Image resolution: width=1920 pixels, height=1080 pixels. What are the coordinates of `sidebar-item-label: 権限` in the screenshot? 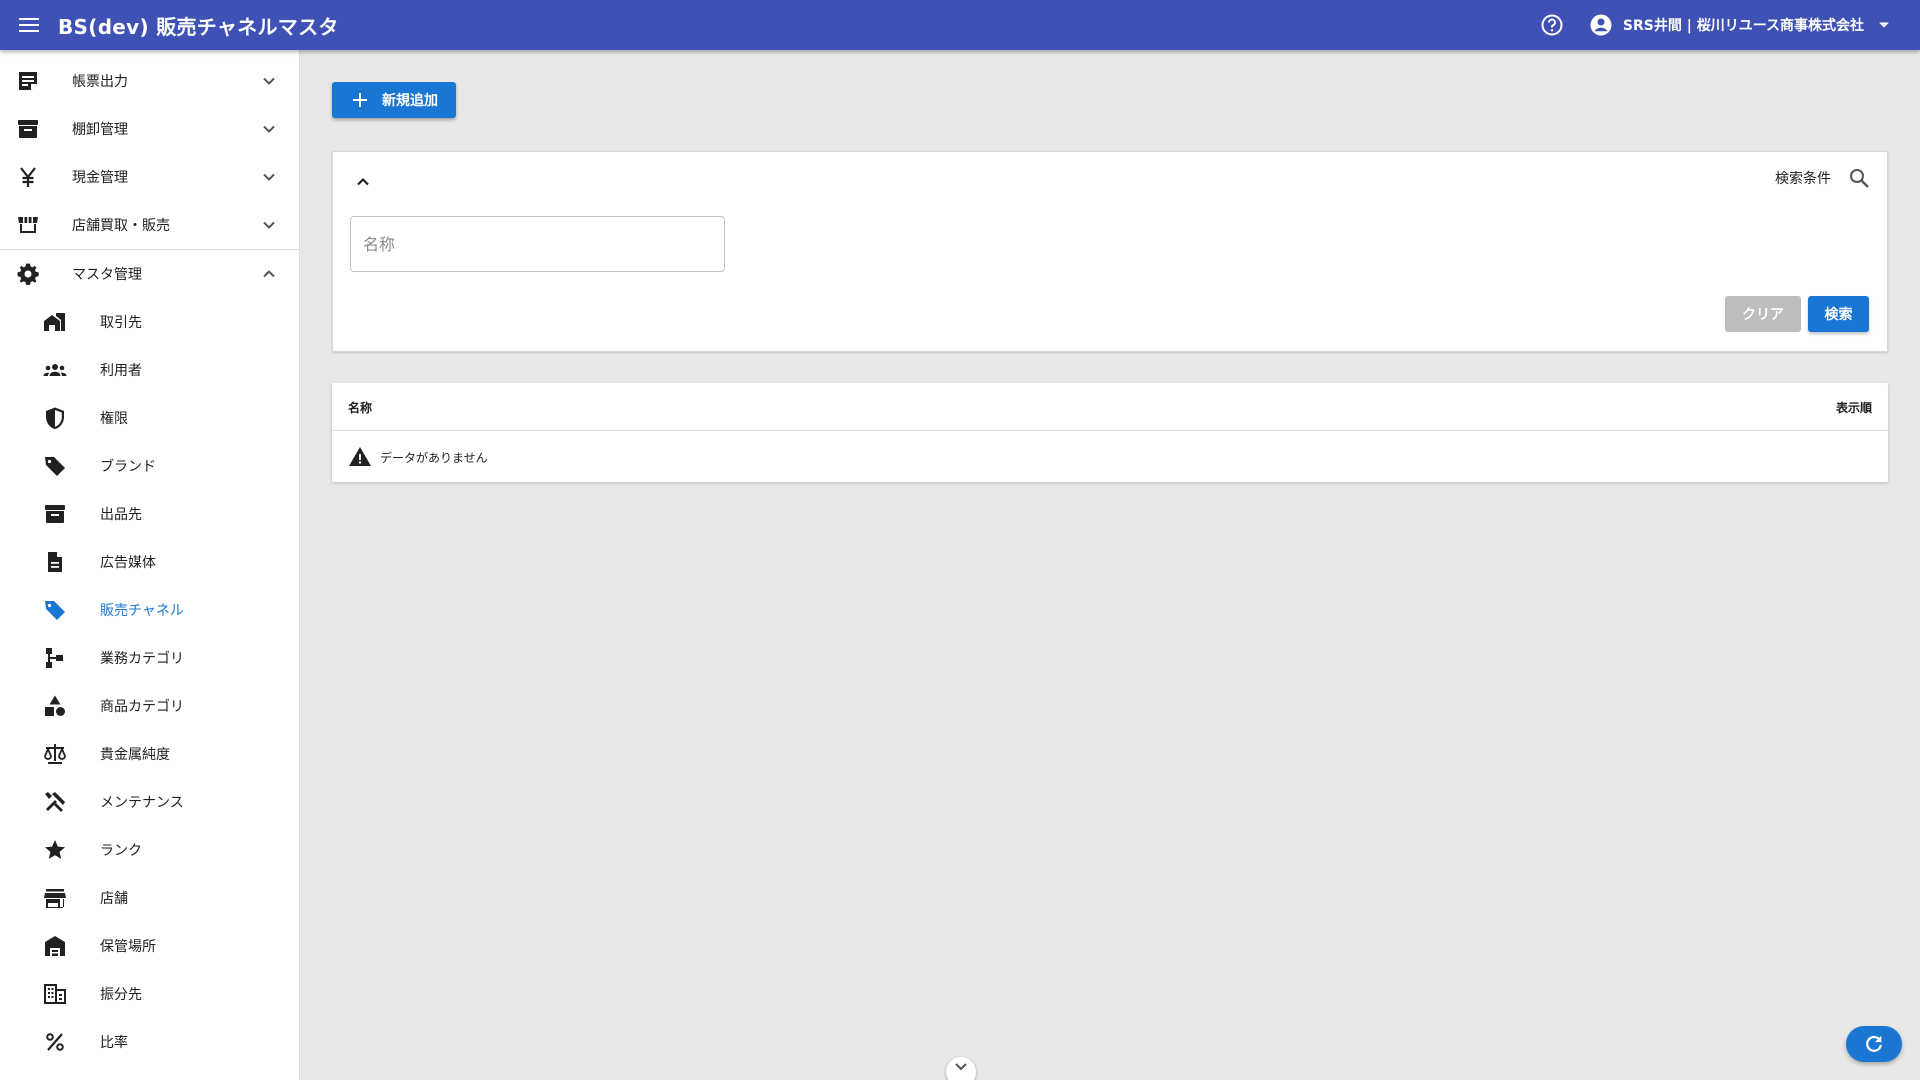 It's located at (114, 419).